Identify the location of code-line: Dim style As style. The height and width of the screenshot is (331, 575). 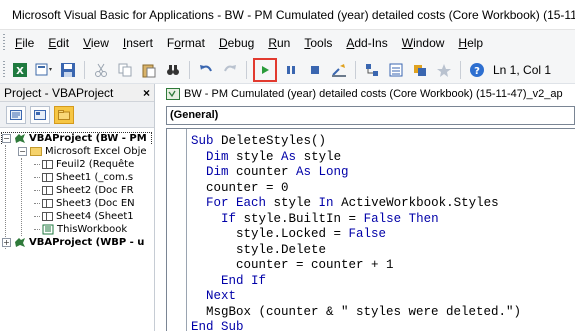
(356, 158).